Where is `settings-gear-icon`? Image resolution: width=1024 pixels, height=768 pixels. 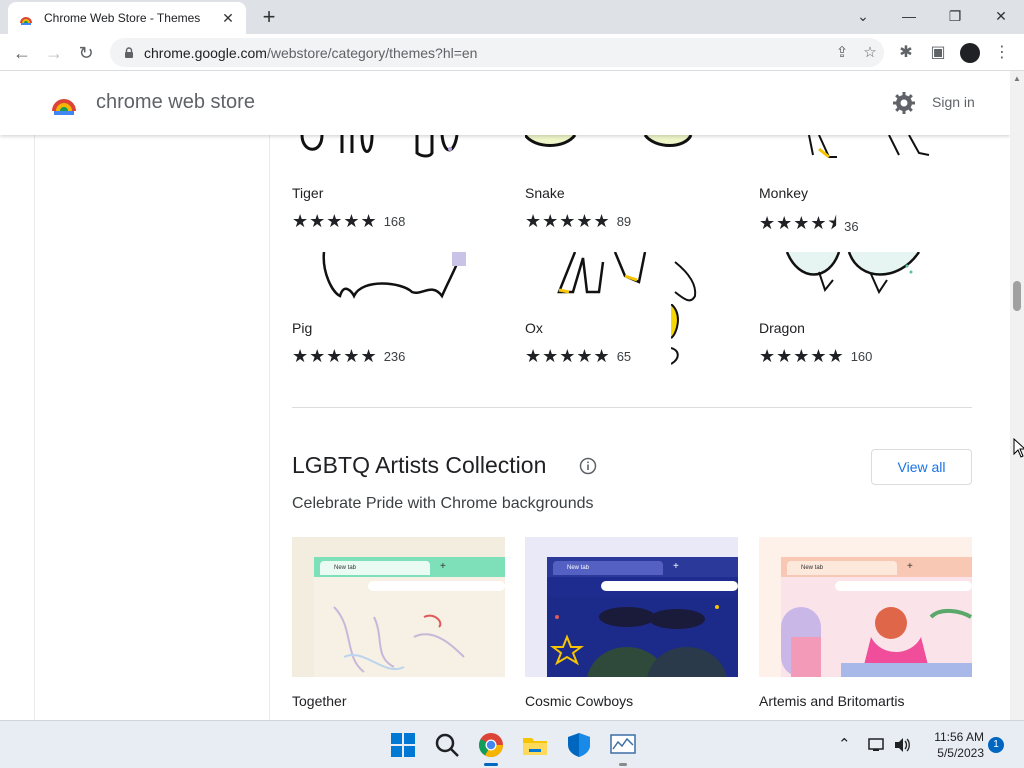
settings-gear-icon is located at coordinates (904, 103).